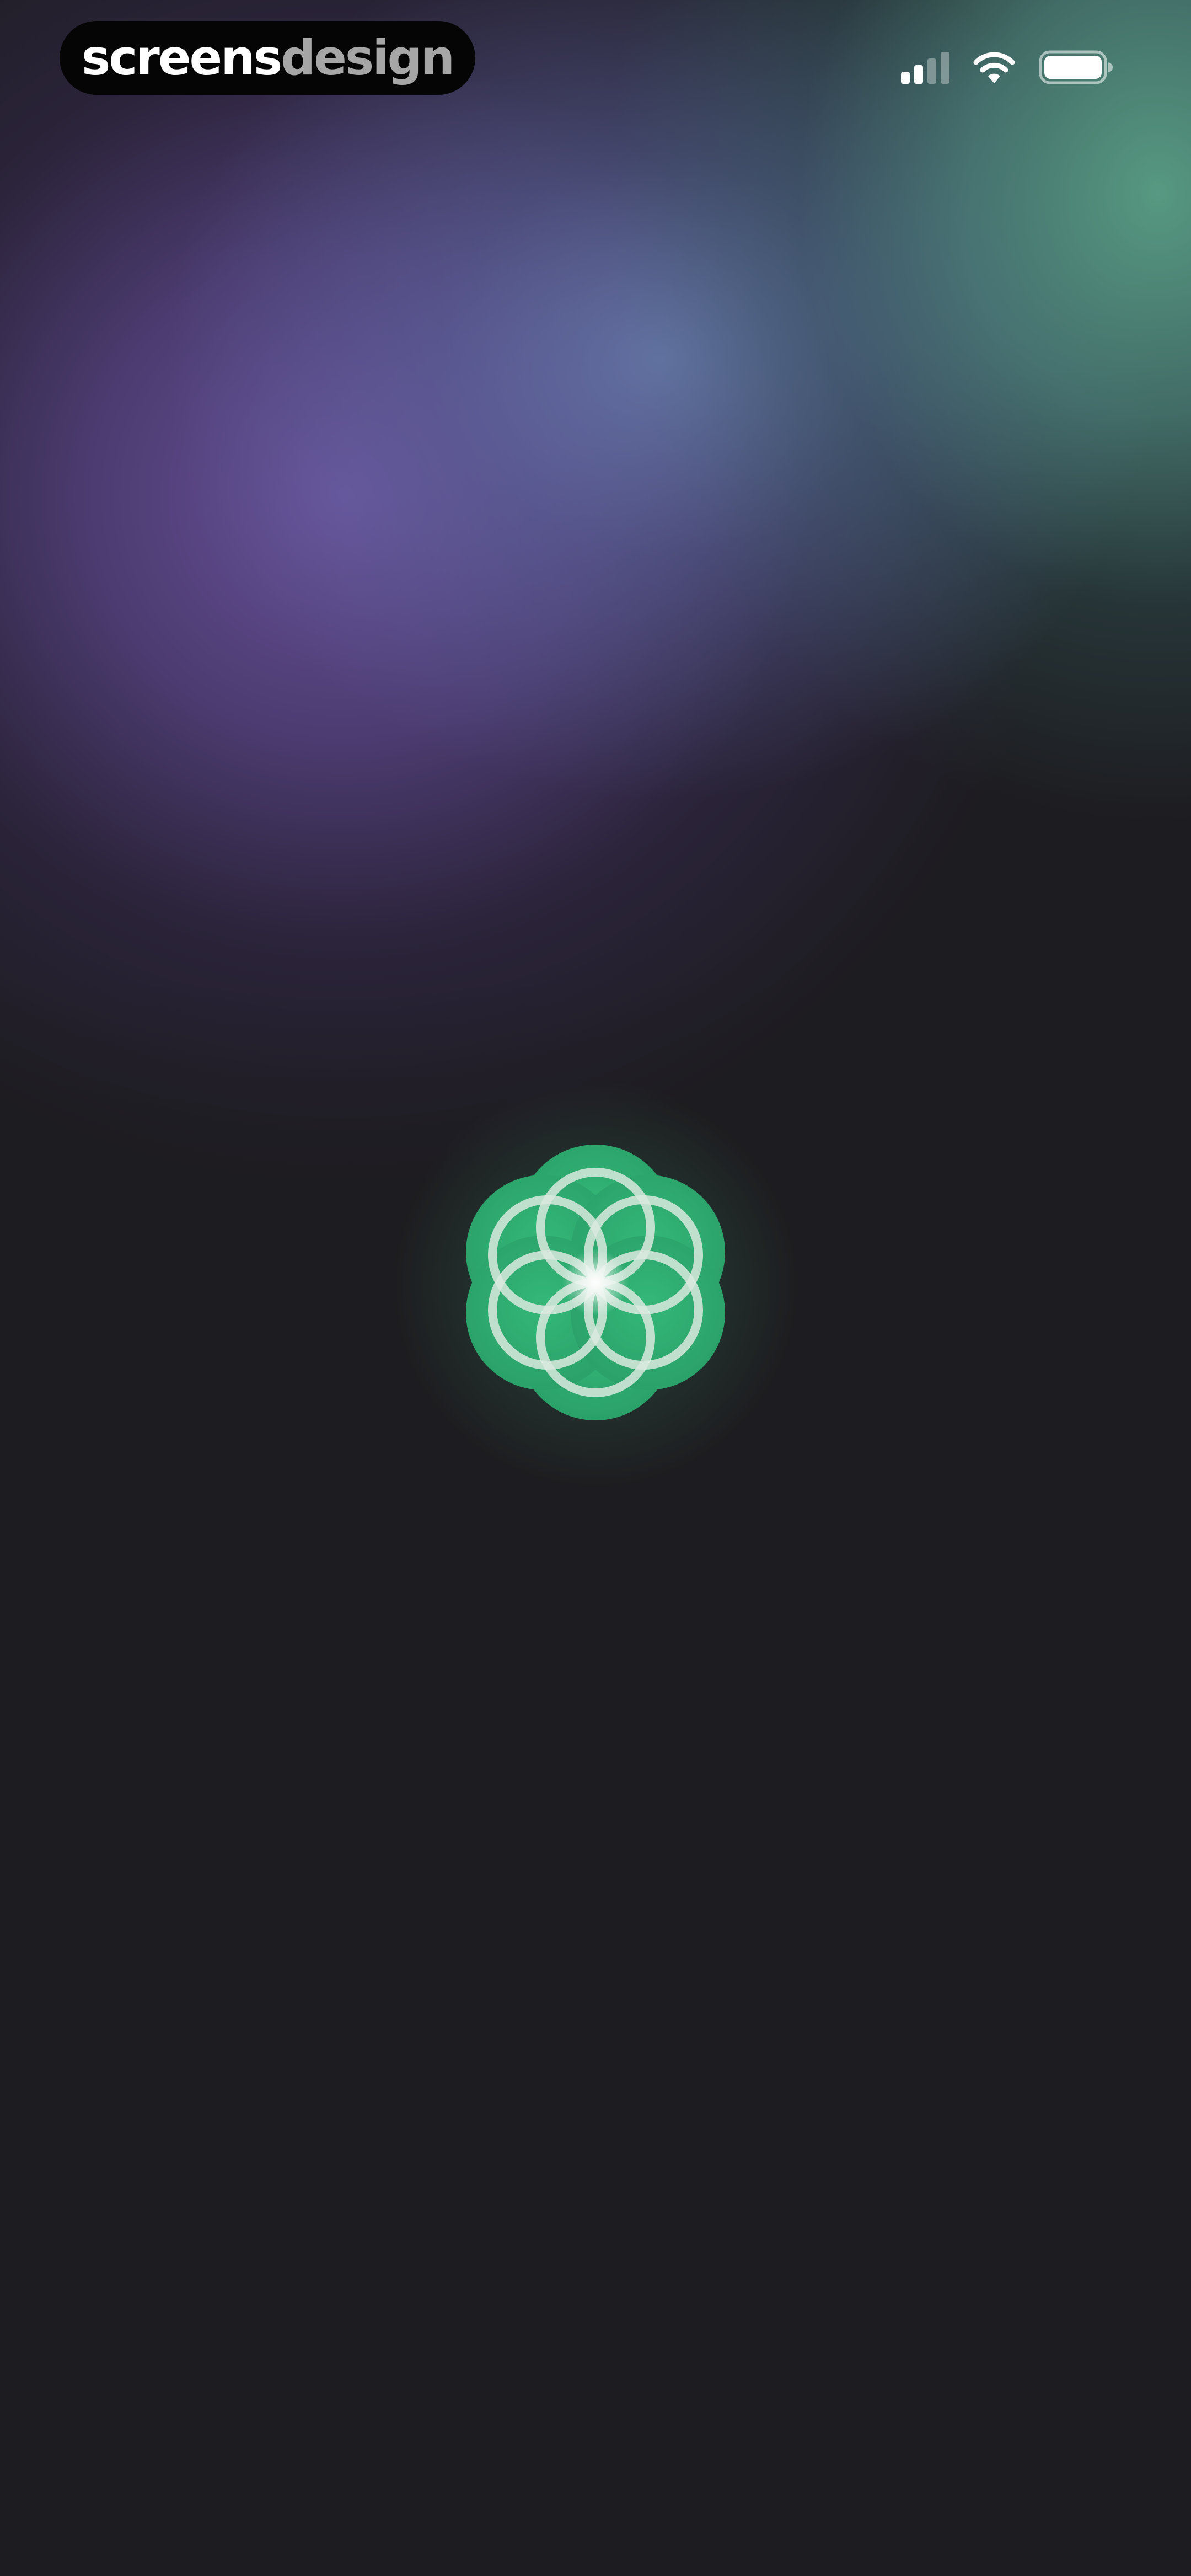  I want to click on watermark-text: screensdesign, so click(268, 58).